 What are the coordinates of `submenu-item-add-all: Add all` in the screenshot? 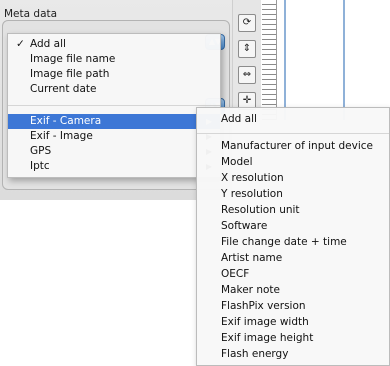 It's located at (293, 119).